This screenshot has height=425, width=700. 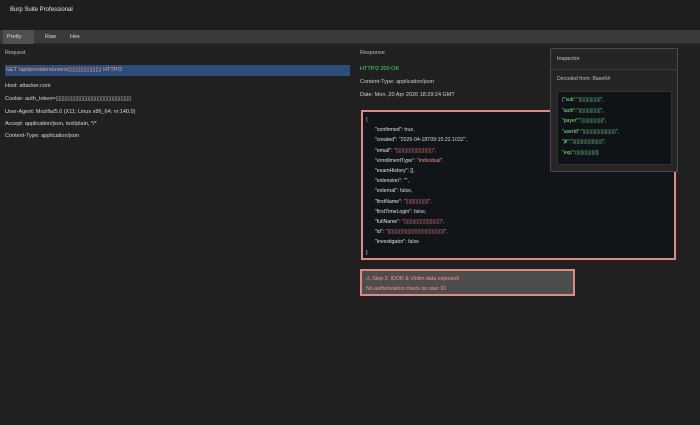 I want to click on inspector-decoded-line: "userId":"▯▯▯▯▯▯▯▯▯▯▯▯",, so click(x=590, y=131).